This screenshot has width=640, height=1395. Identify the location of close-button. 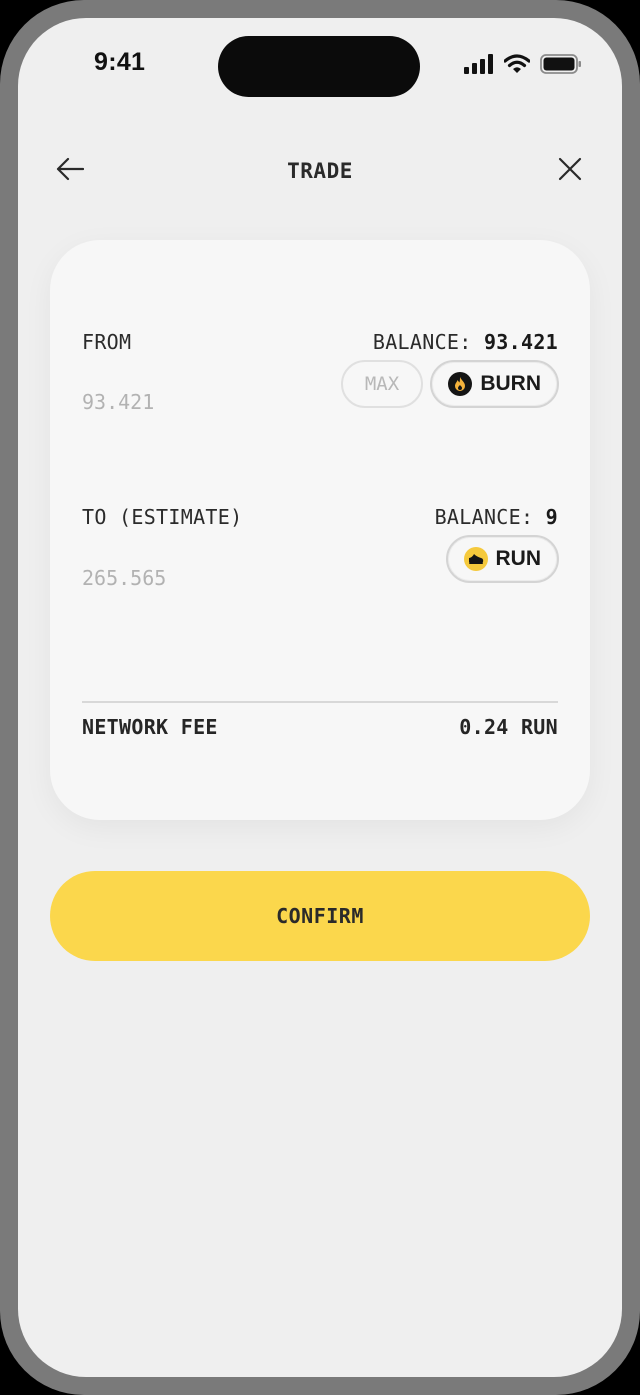
(570, 171).